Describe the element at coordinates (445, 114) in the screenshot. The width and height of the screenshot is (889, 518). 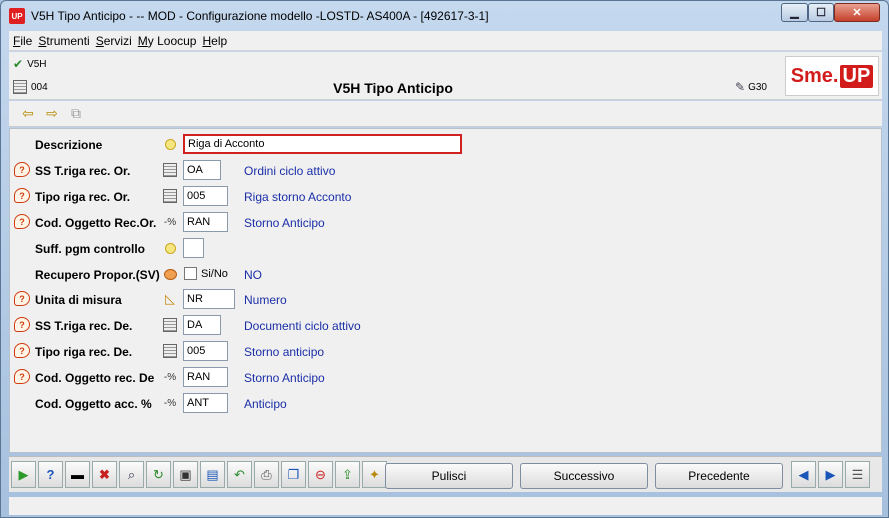
I see `toolbar: ⇦ ⇨ ⧉` at that location.